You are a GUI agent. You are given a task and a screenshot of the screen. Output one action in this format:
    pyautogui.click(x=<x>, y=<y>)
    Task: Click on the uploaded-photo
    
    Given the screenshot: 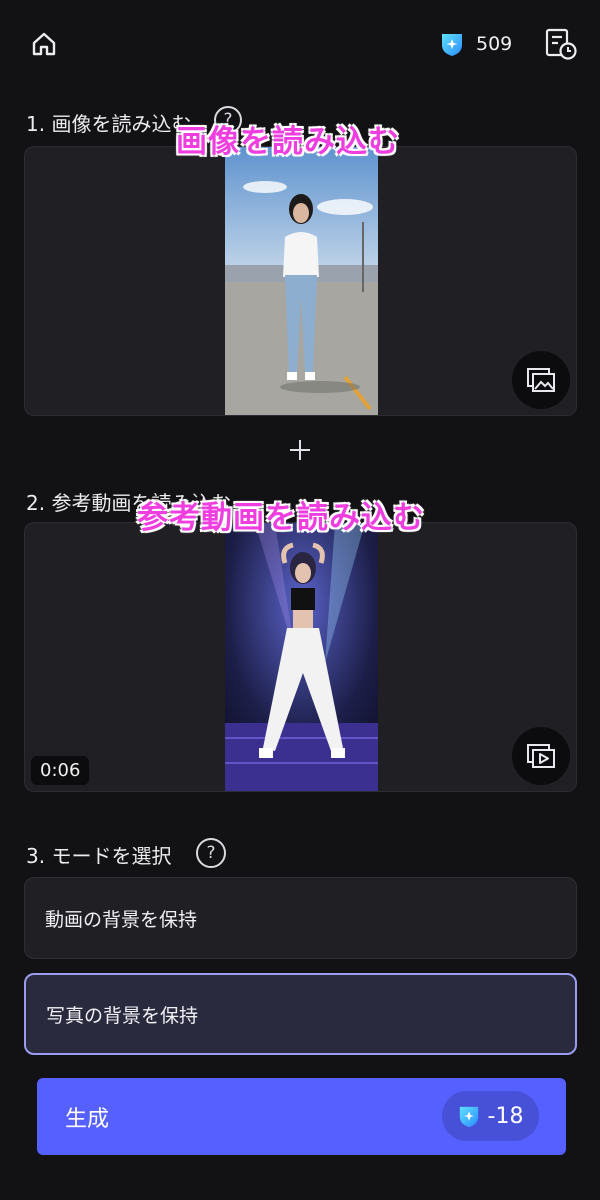 What is the action you would take?
    pyautogui.click(x=301, y=281)
    